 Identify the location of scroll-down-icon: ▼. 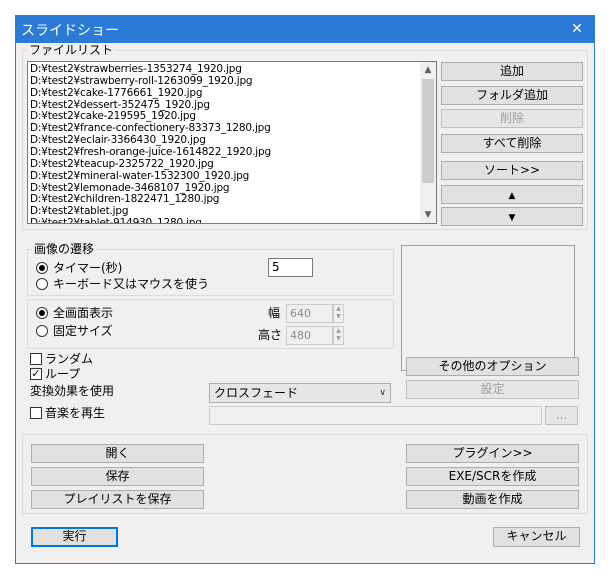
(428, 215).